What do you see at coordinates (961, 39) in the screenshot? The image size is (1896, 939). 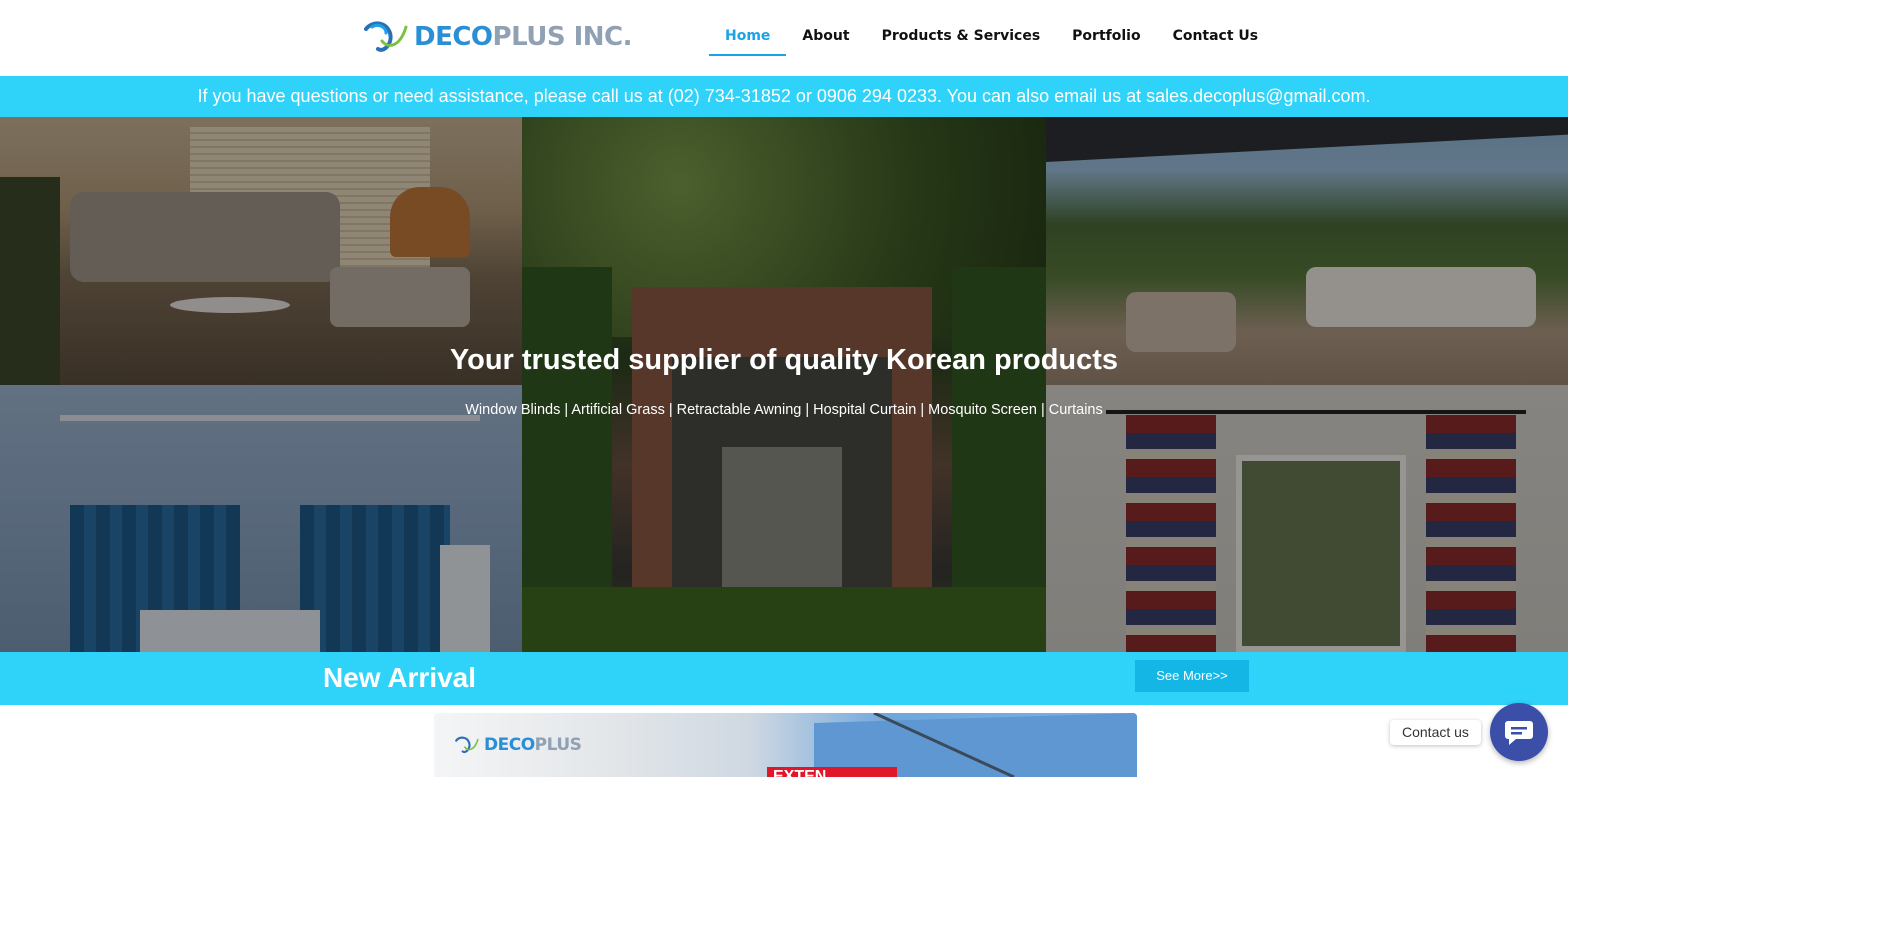 I see `nav-products-services: Products & Services` at bounding box center [961, 39].